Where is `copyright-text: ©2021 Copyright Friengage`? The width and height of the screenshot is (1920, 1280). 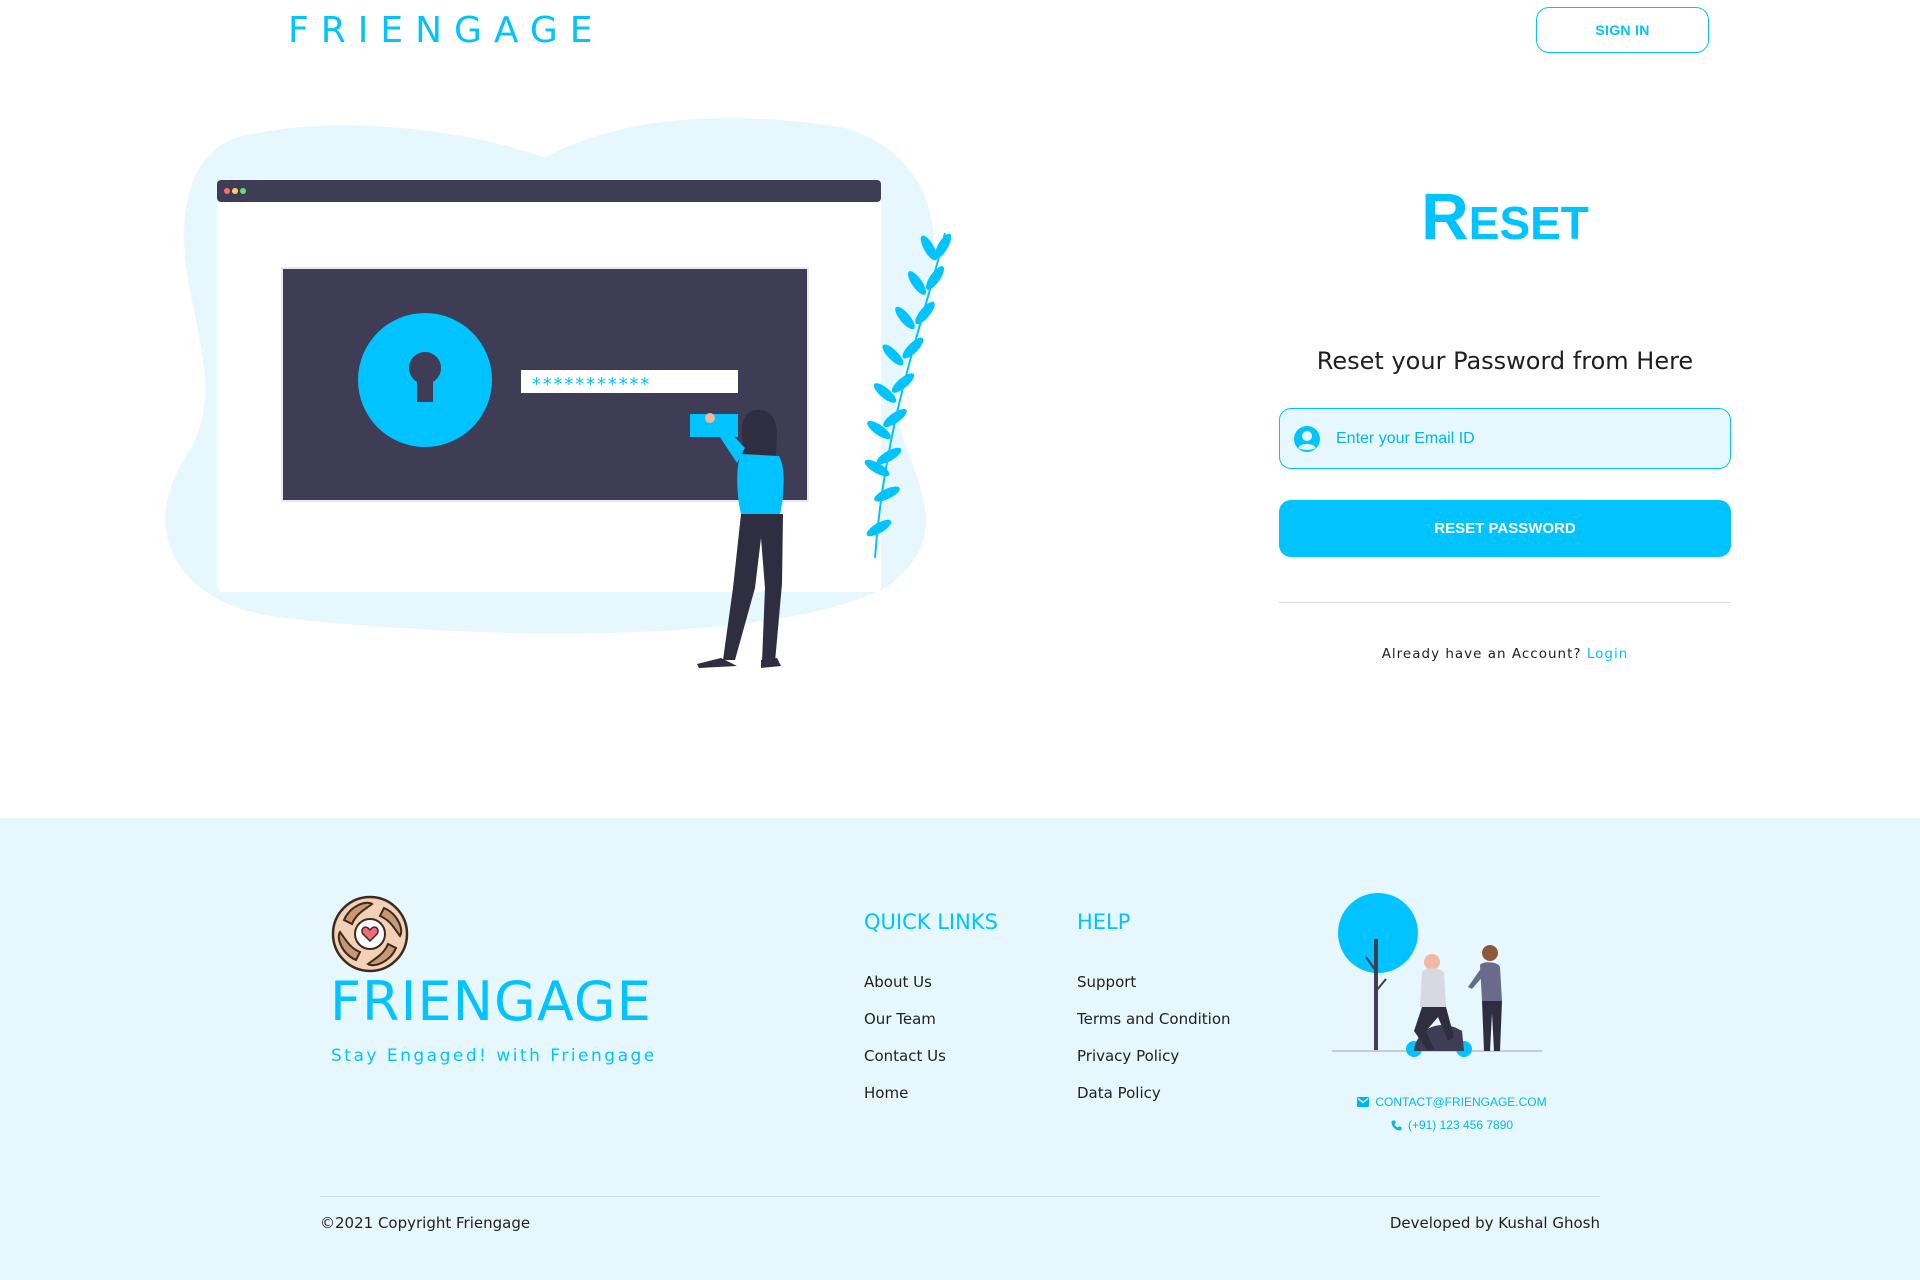
copyright-text: ©2021 Copyright Friengage is located at coordinates (425, 1223).